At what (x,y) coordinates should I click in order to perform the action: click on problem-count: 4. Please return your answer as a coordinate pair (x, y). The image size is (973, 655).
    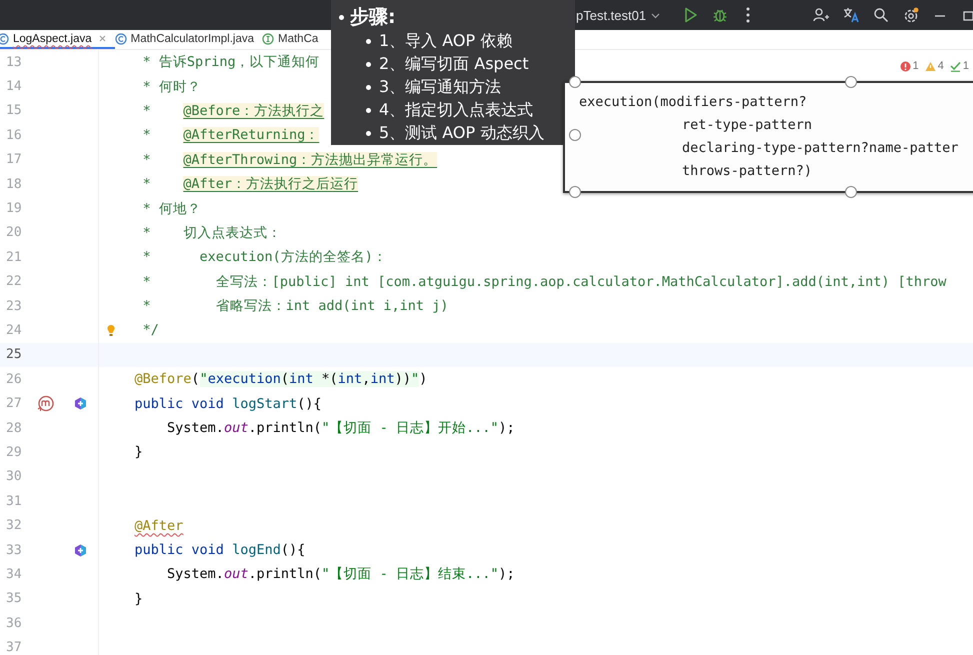
    Looking at the image, I should click on (941, 66).